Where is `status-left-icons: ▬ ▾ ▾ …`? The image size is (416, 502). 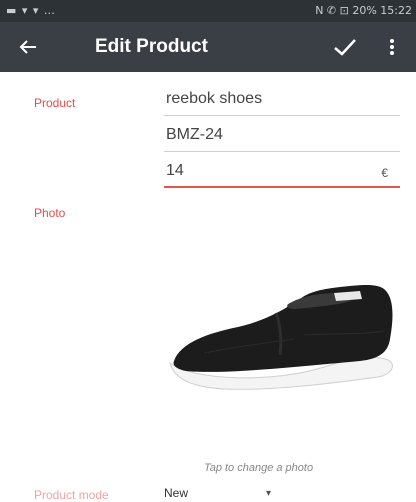 status-left-icons: ▬ ▾ ▾ … is located at coordinates (31, 10).